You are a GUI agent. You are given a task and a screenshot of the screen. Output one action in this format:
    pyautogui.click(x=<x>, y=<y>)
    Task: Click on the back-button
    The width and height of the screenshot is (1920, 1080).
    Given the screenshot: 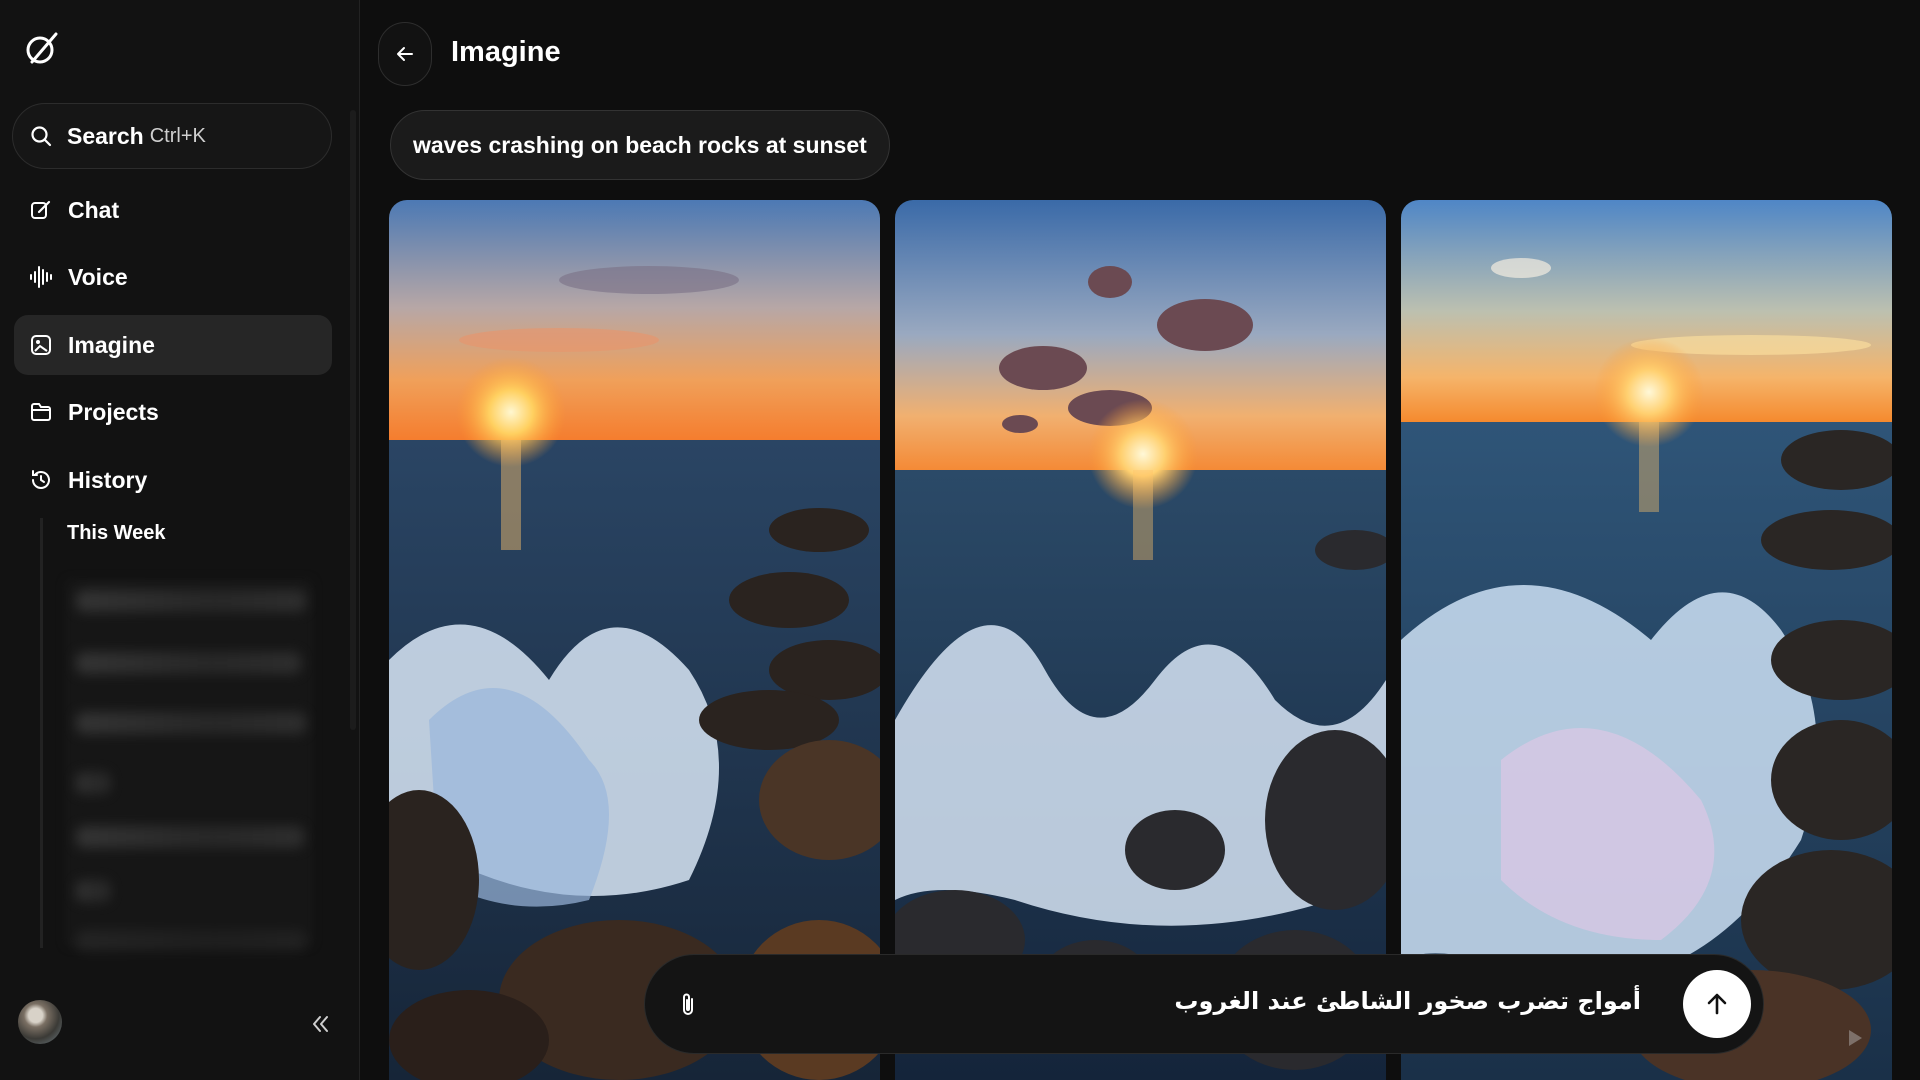 What is the action you would take?
    pyautogui.click(x=405, y=54)
    